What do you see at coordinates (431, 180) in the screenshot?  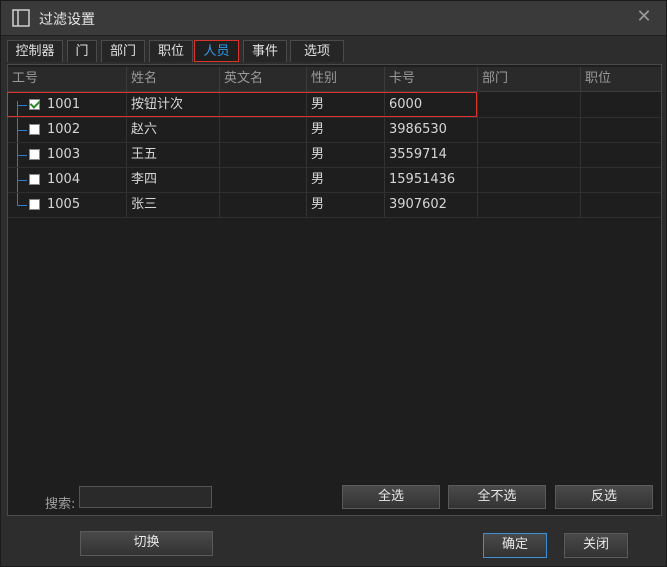 I see `cell-card-no: 15951436` at bounding box center [431, 180].